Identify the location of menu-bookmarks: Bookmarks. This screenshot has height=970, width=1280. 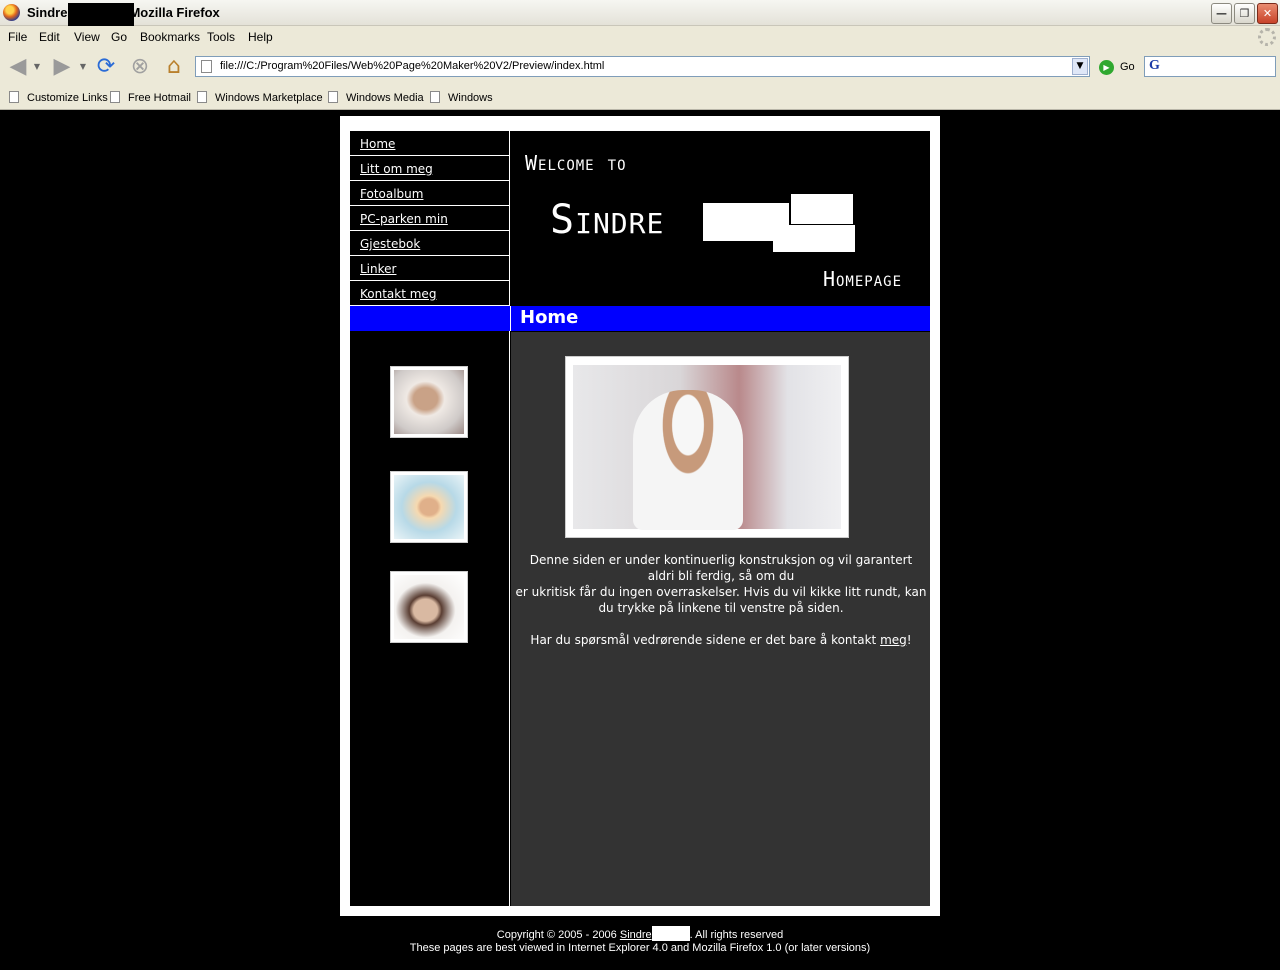
(170, 37).